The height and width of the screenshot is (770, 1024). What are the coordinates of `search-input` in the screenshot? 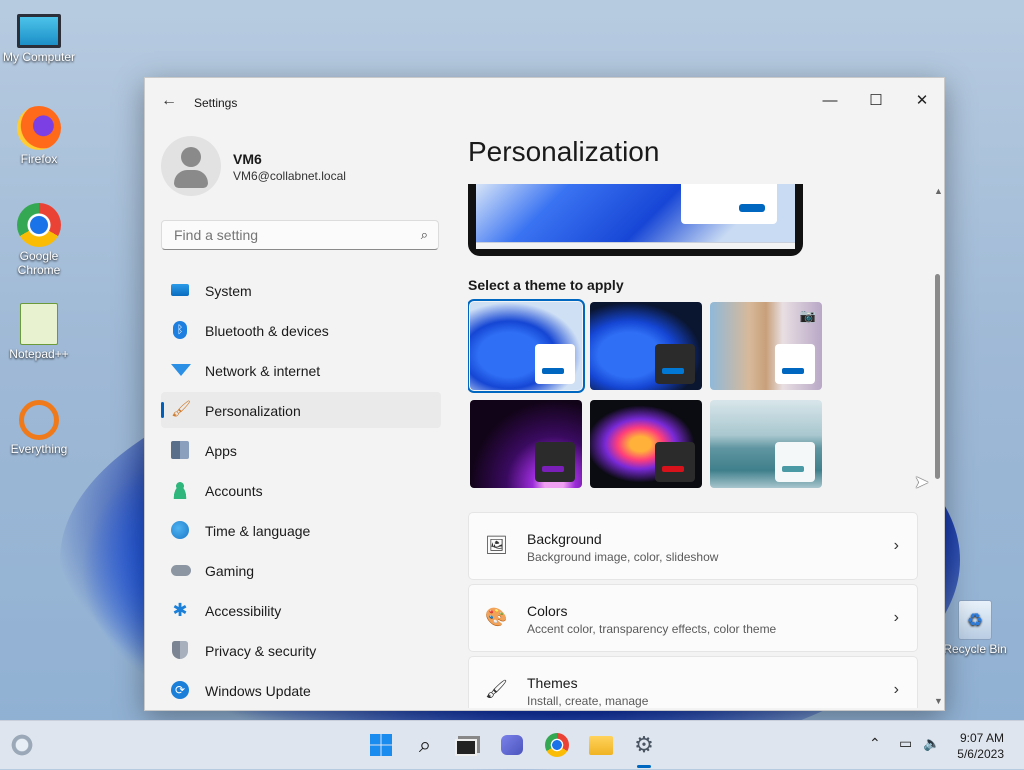 It's located at (289, 235).